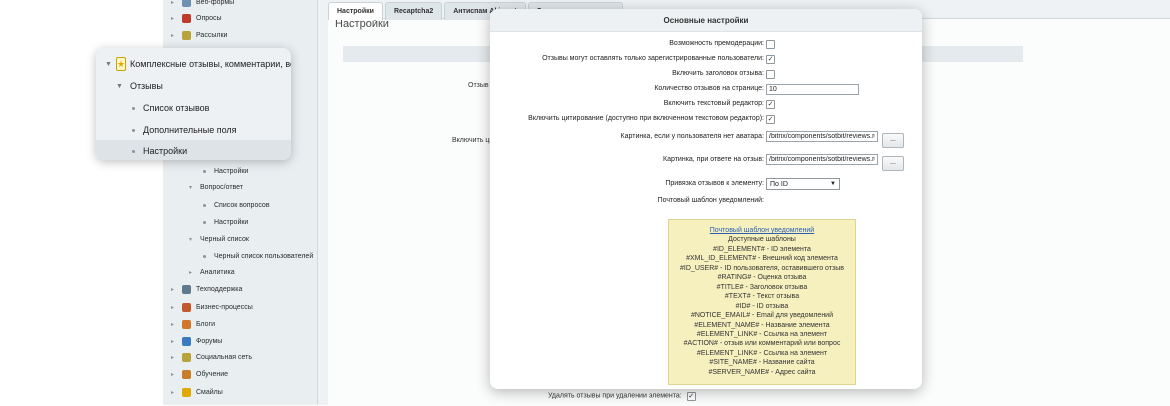  What do you see at coordinates (186, 307) in the screenshot?
I see `process-icon` at bounding box center [186, 307].